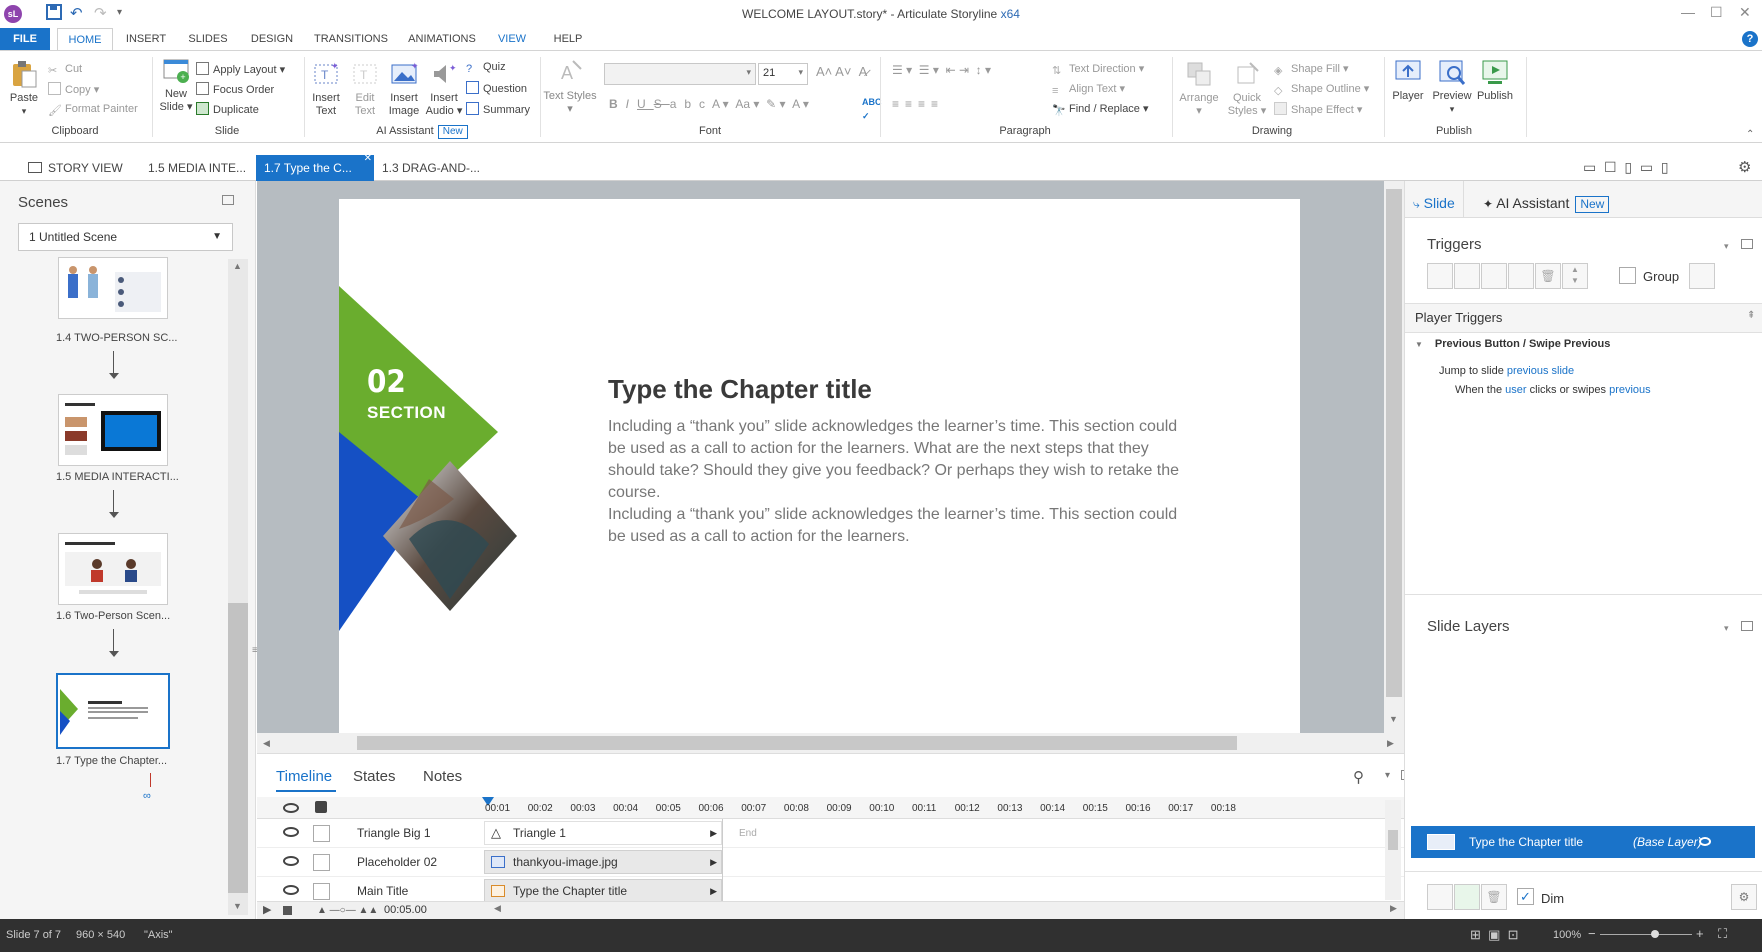  What do you see at coordinates (1394, 457) in the screenshot?
I see `stage-vertical-scrollbar: ▼` at bounding box center [1394, 457].